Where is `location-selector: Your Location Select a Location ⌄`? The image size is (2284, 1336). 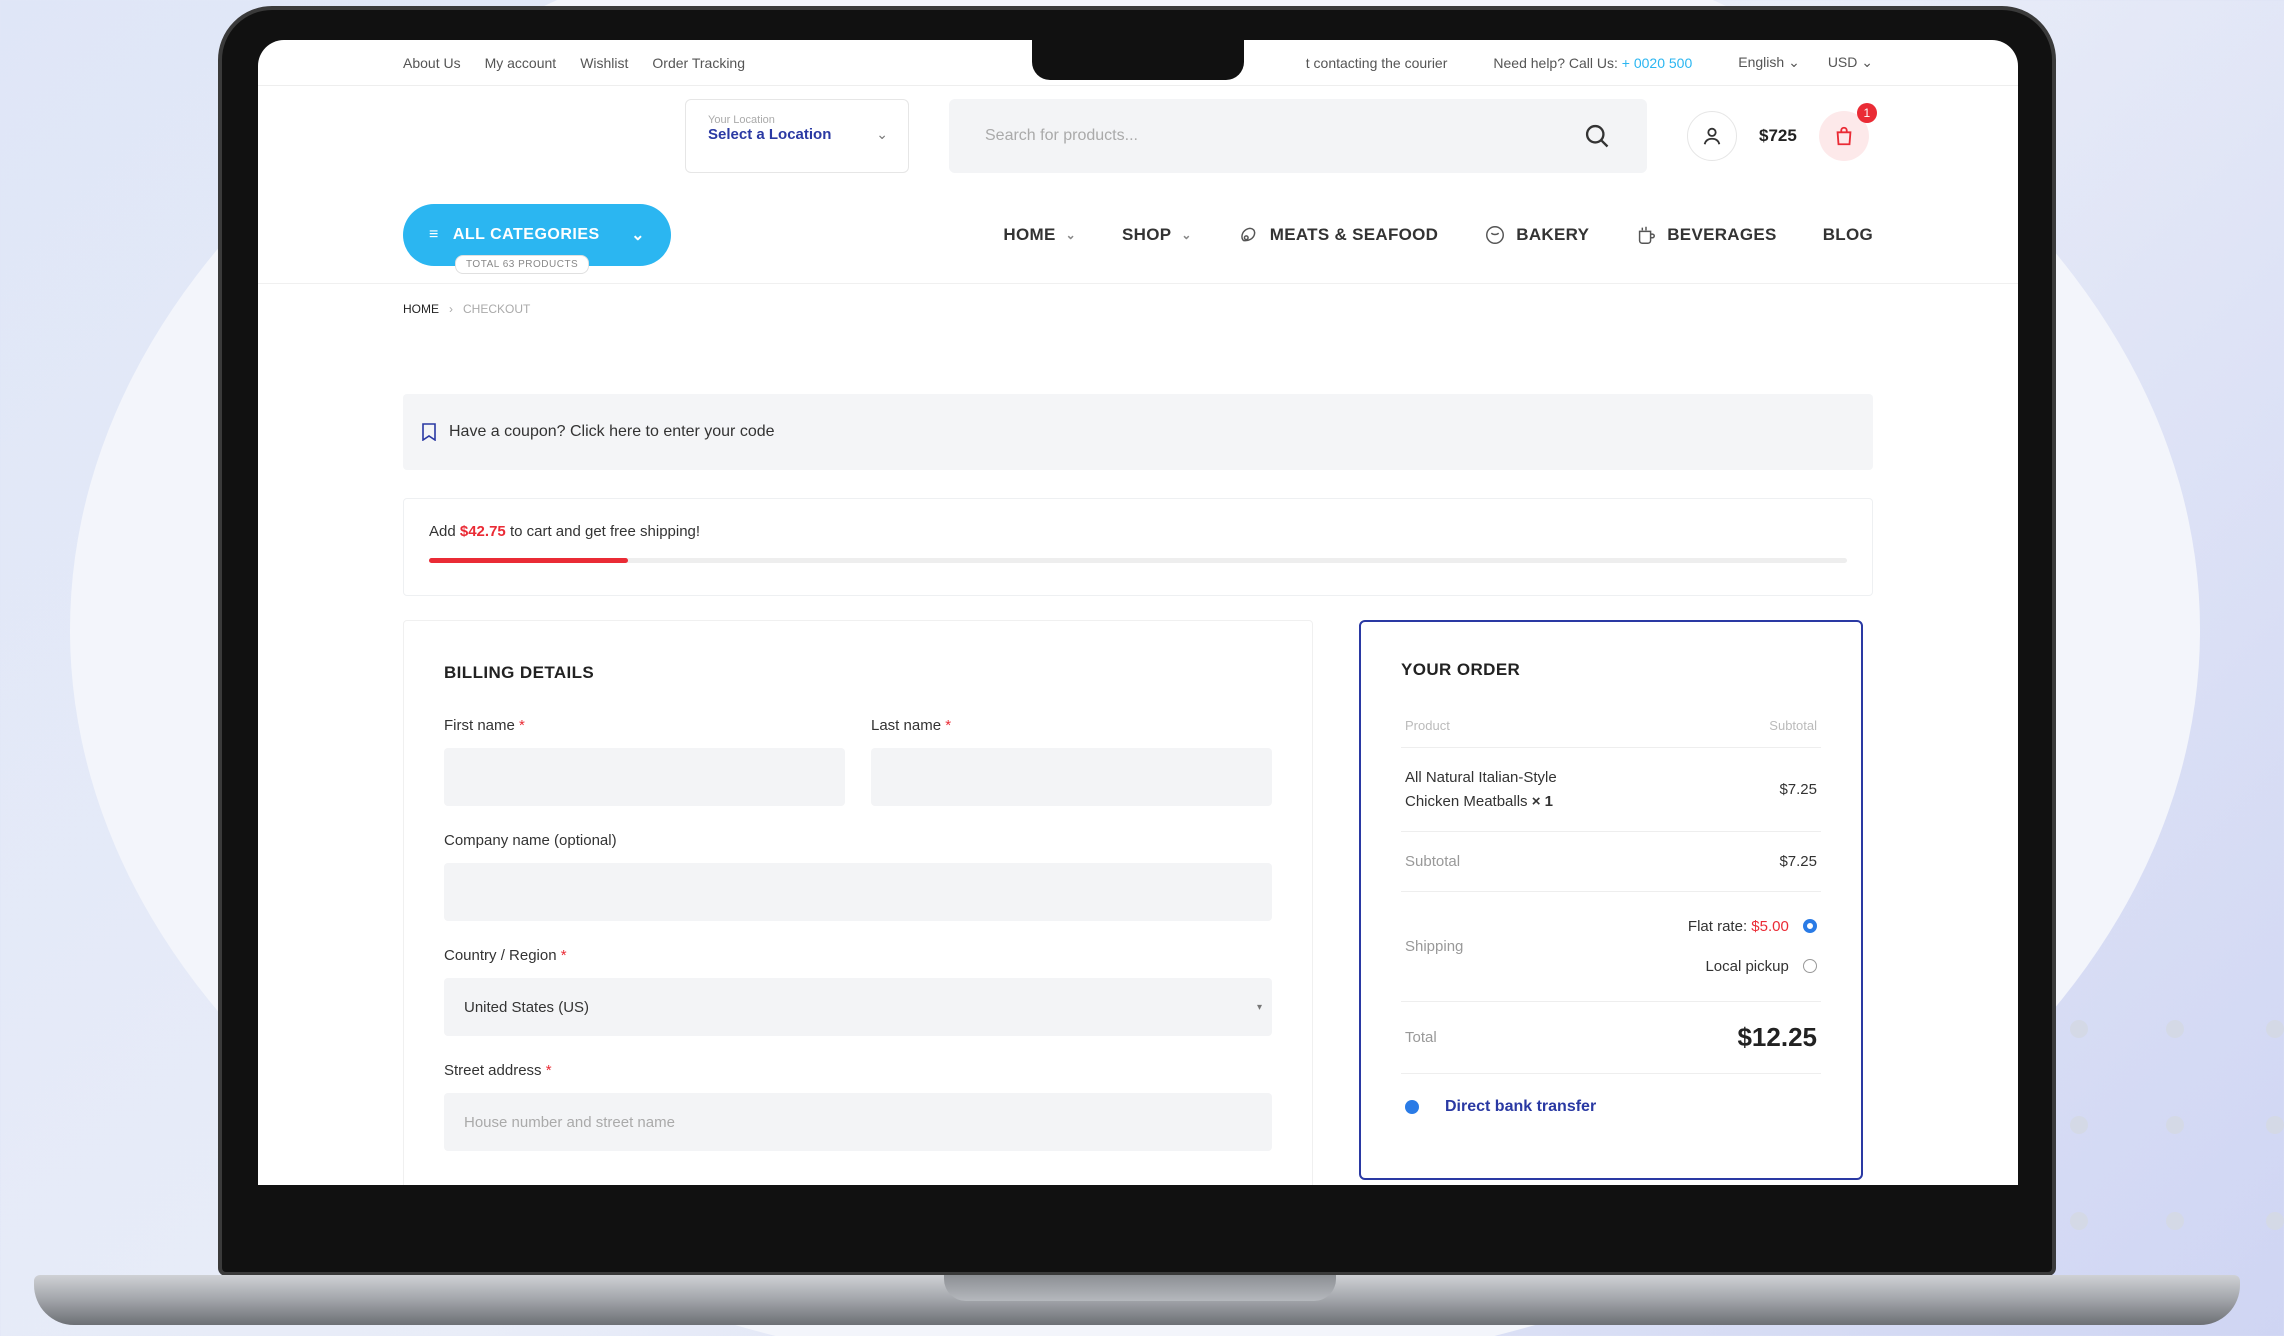
location-selector: Your Location Select a Location ⌄ is located at coordinates (797, 136).